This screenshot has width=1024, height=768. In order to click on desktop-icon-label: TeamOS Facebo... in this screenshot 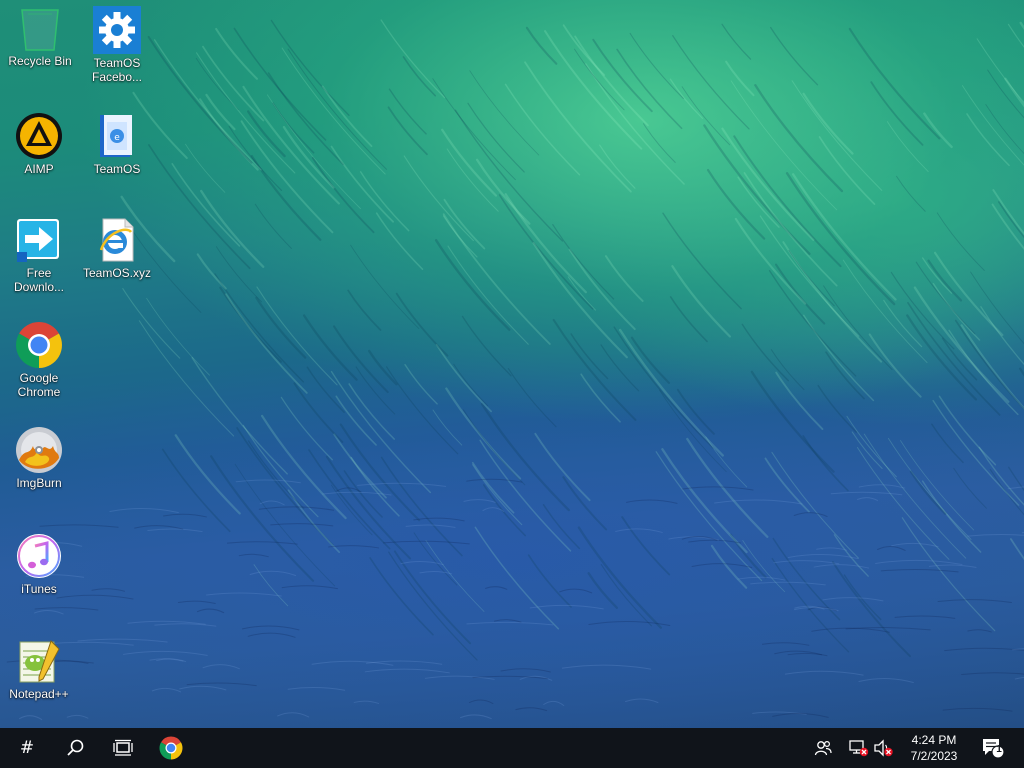, I will do `click(117, 70)`.